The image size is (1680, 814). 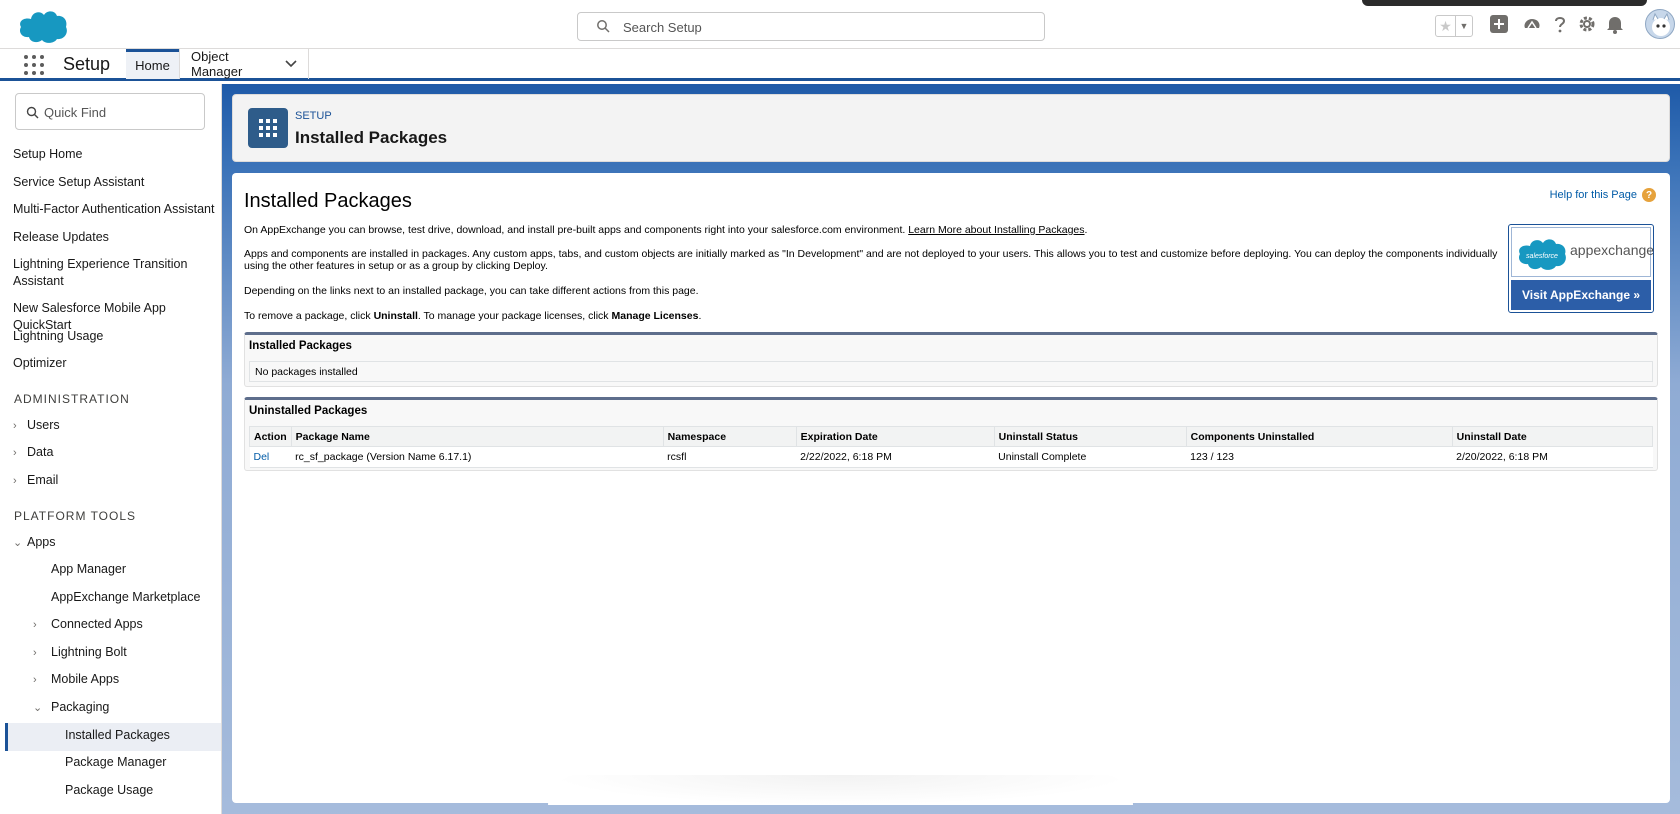 I want to click on sidebar-item-connected-apps: › Connected Apps, so click(x=88, y=624).